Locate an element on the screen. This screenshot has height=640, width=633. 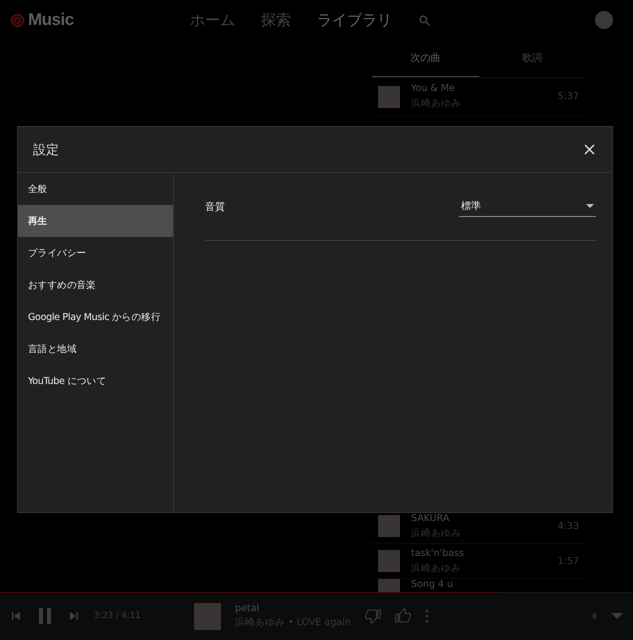
pause-icon is located at coordinates (45, 616).